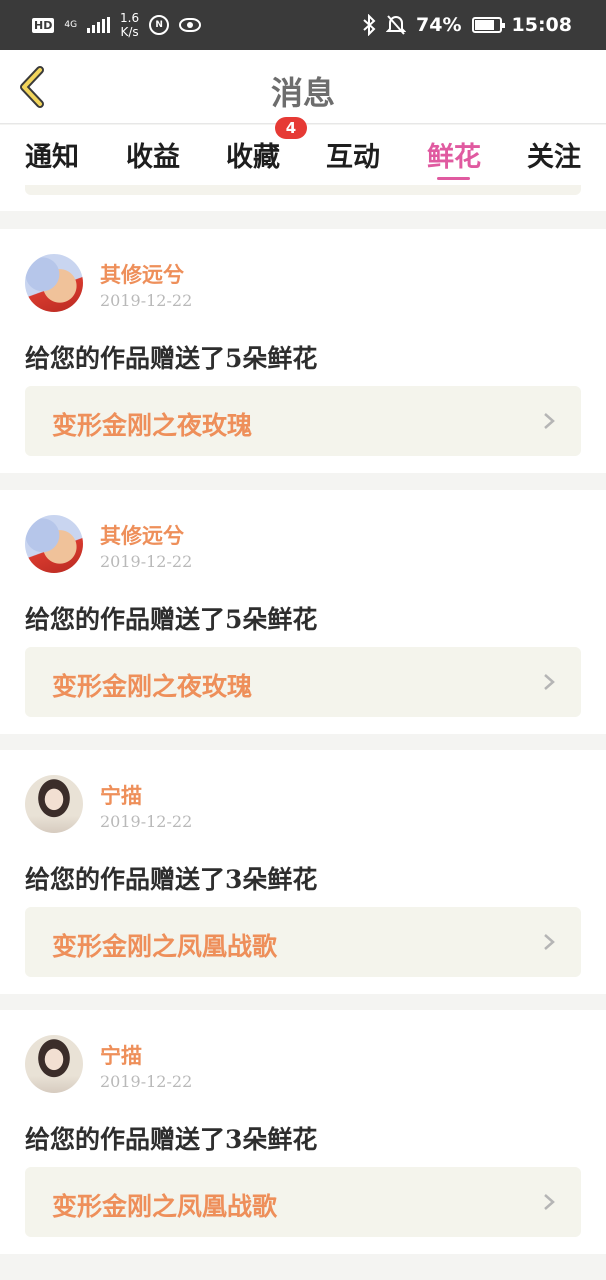 Image resolution: width=606 pixels, height=1280 pixels. What do you see at coordinates (439, 25) in the screenshot?
I see `battery-percent: 74%` at bounding box center [439, 25].